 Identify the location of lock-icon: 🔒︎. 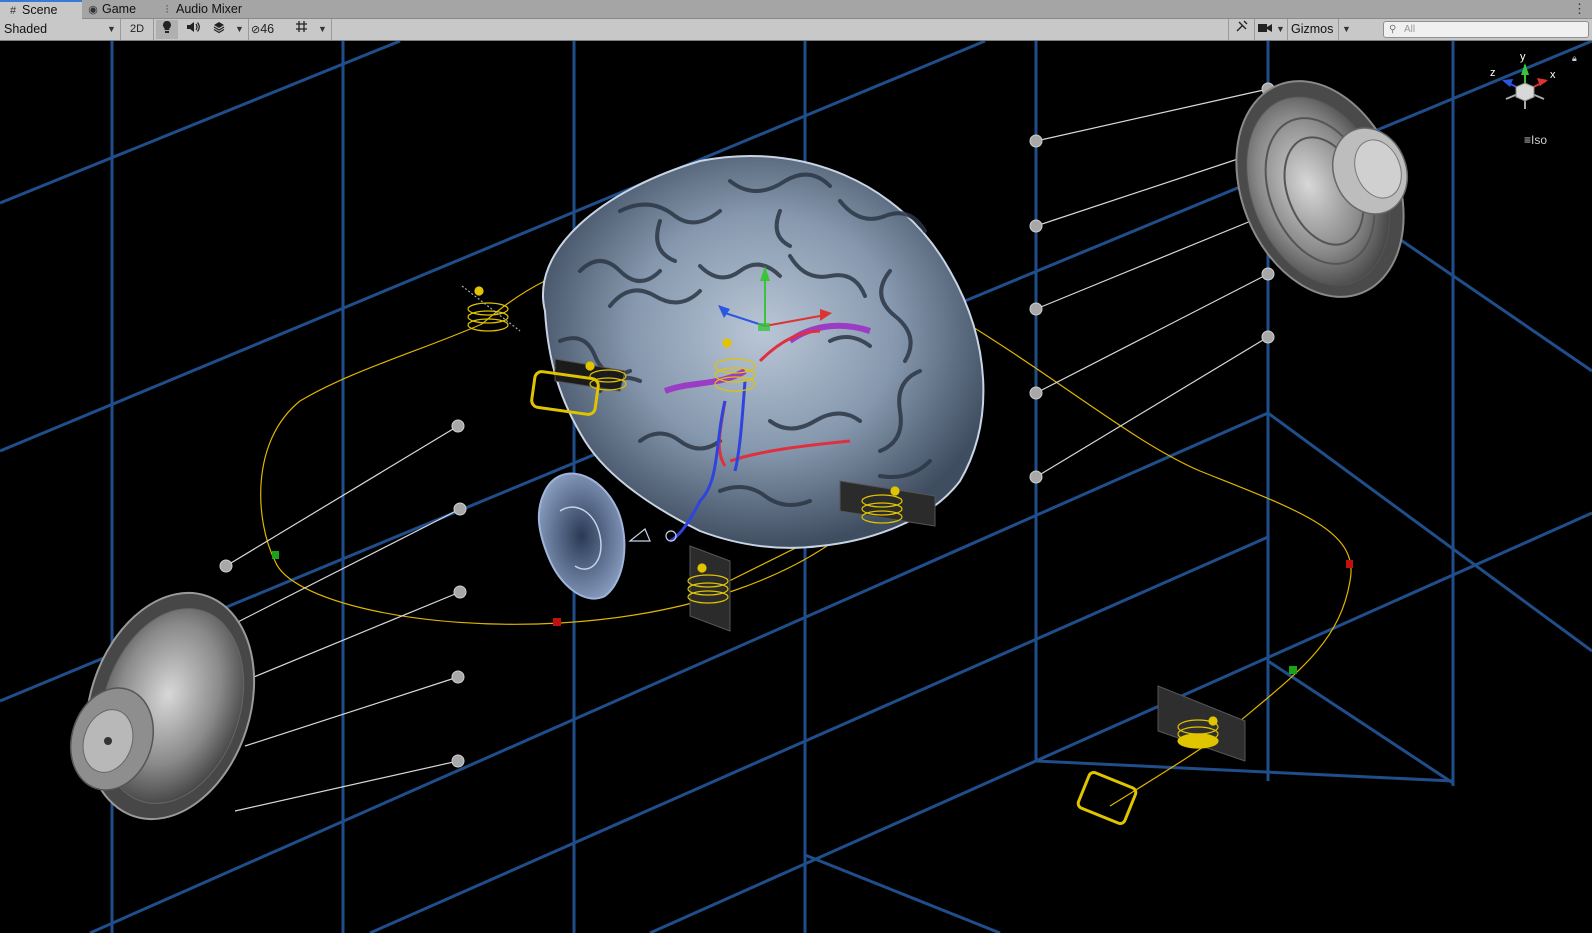
(1574, 58).